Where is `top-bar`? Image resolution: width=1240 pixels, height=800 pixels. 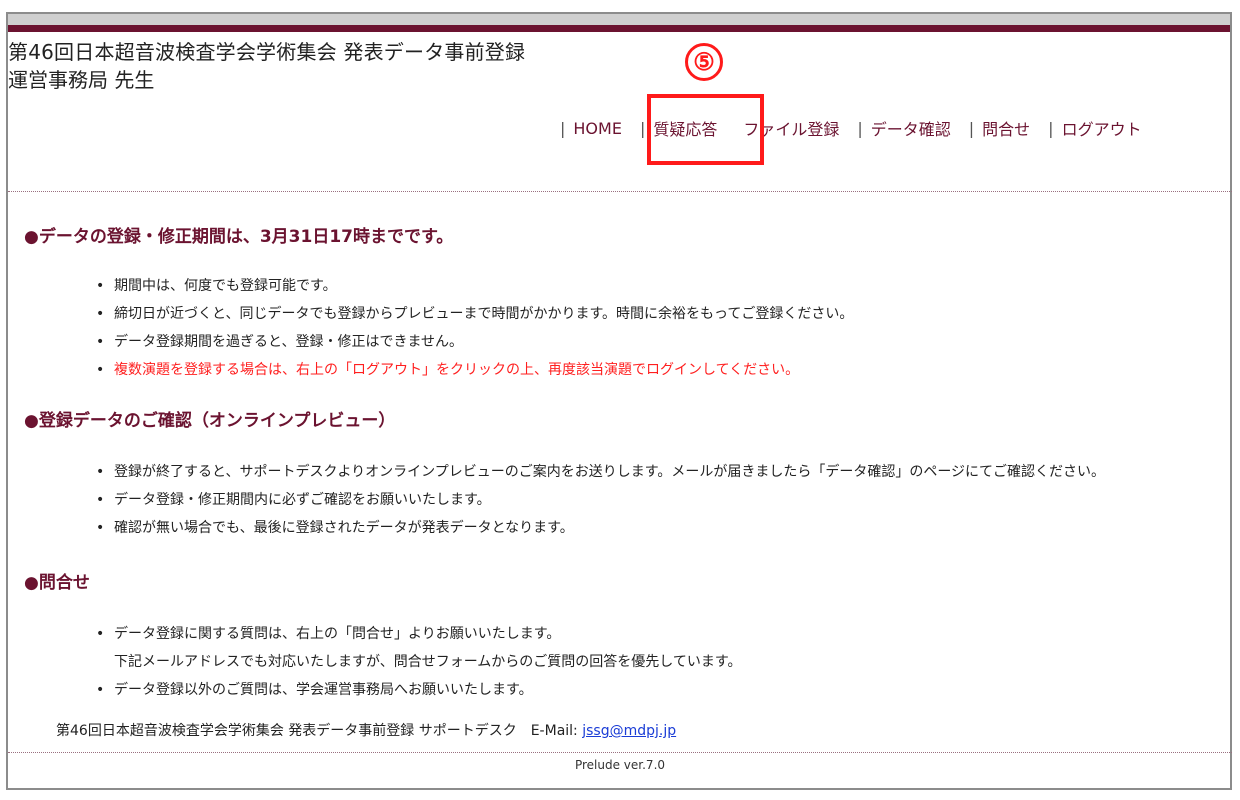
top-bar is located at coordinates (619, 23).